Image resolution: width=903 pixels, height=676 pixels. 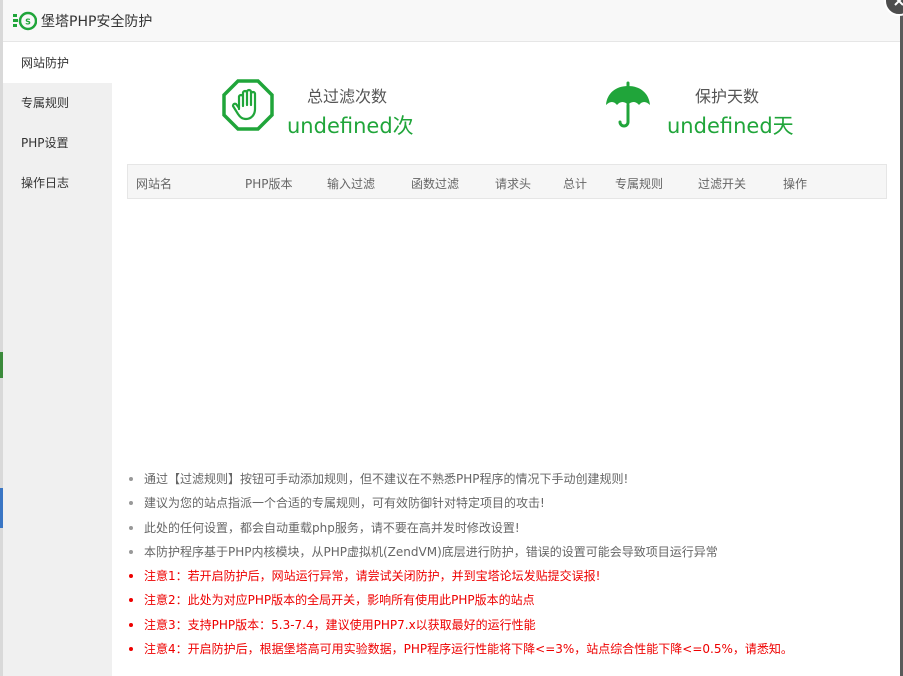 I want to click on umbrella-icon, so click(x=628, y=105).